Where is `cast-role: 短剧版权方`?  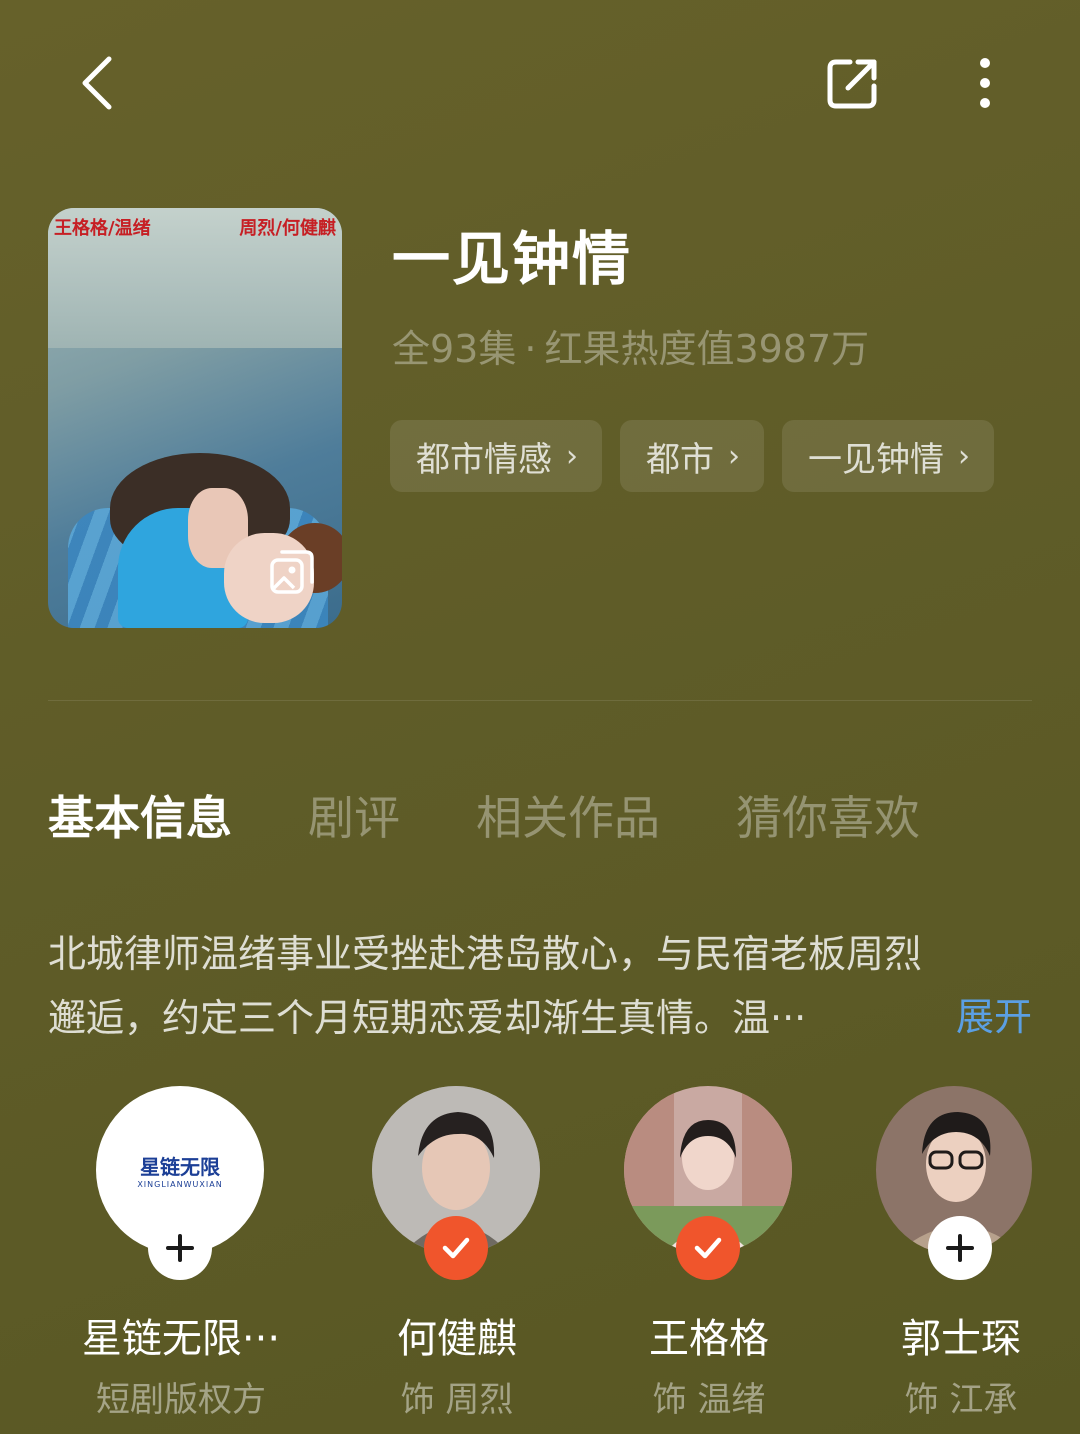 cast-role: 短剧版权方 is located at coordinates (181, 1400).